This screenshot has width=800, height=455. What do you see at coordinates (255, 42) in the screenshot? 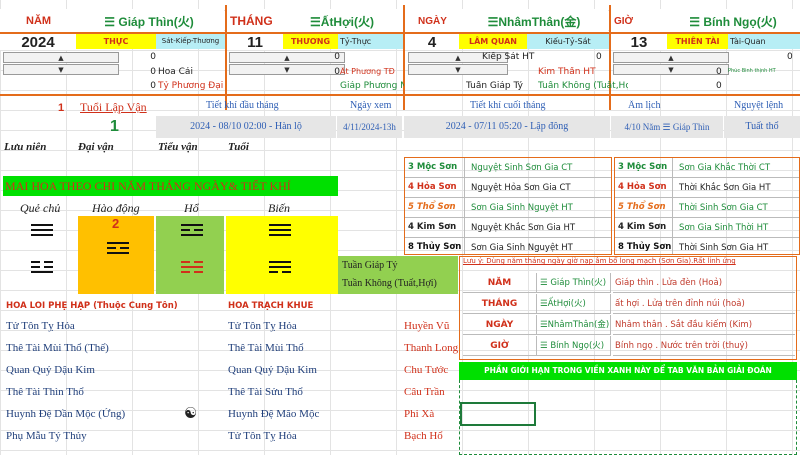
I see `thang-value: 11` at bounding box center [255, 42].